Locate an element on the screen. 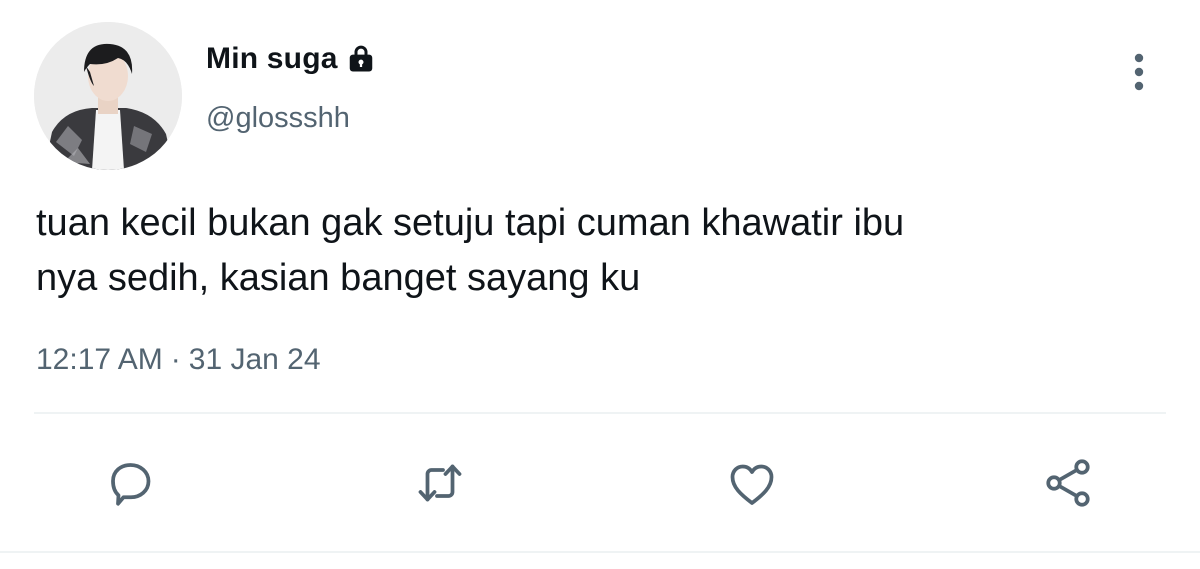  retweet-icon is located at coordinates (440, 483).